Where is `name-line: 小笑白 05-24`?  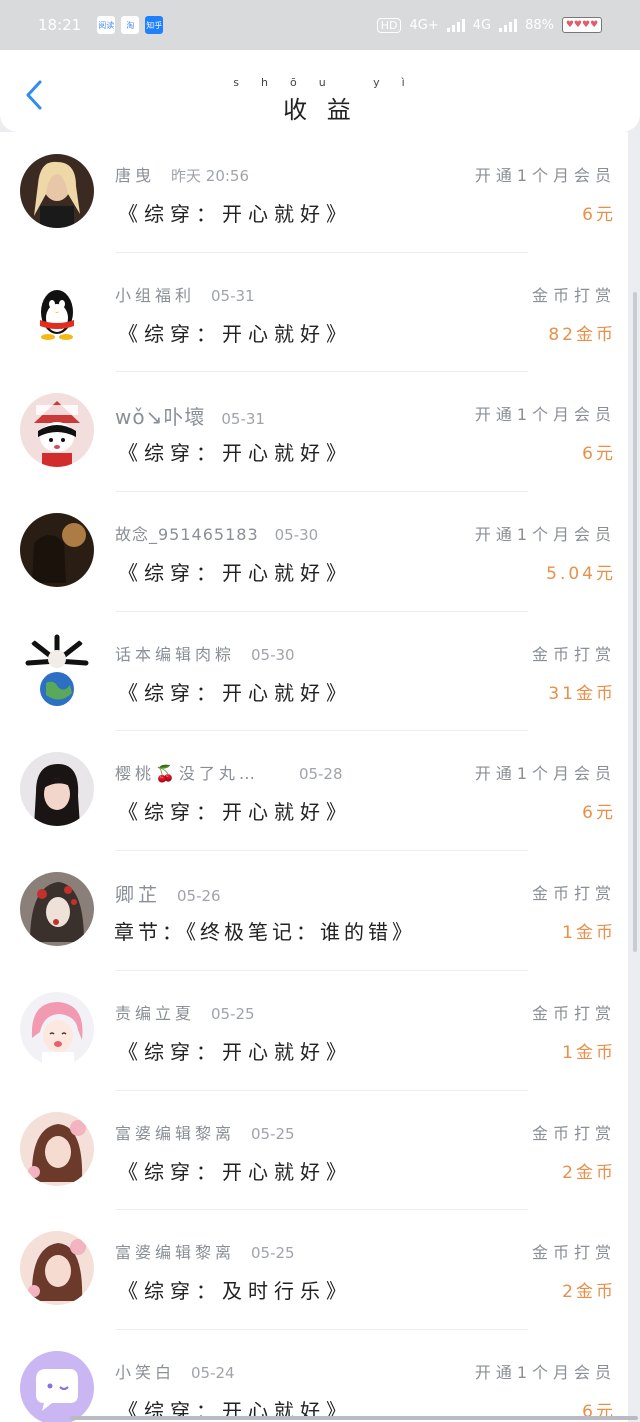 name-line: 小笑白 05-24 is located at coordinates (175, 1371).